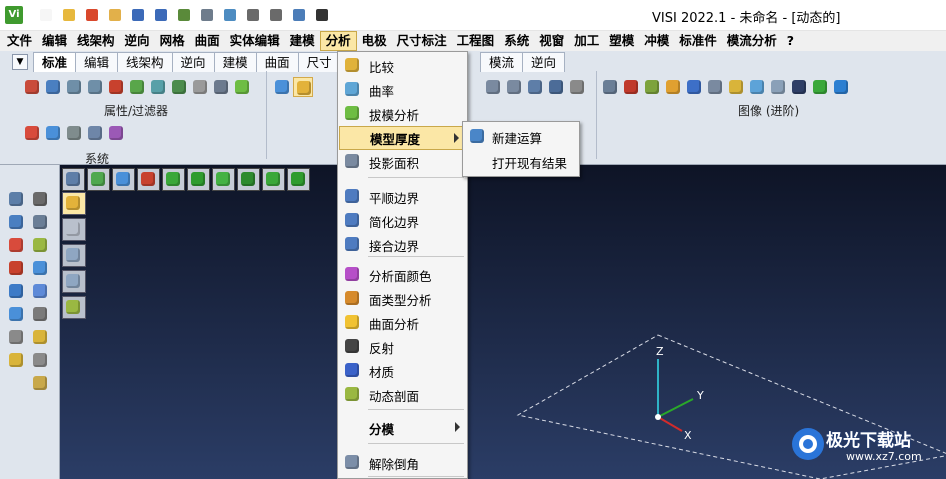 Image resolution: width=946 pixels, height=479 pixels. What do you see at coordinates (402, 371) in the screenshot?
I see `analysis-menu-item-12: 材质` at bounding box center [402, 371].